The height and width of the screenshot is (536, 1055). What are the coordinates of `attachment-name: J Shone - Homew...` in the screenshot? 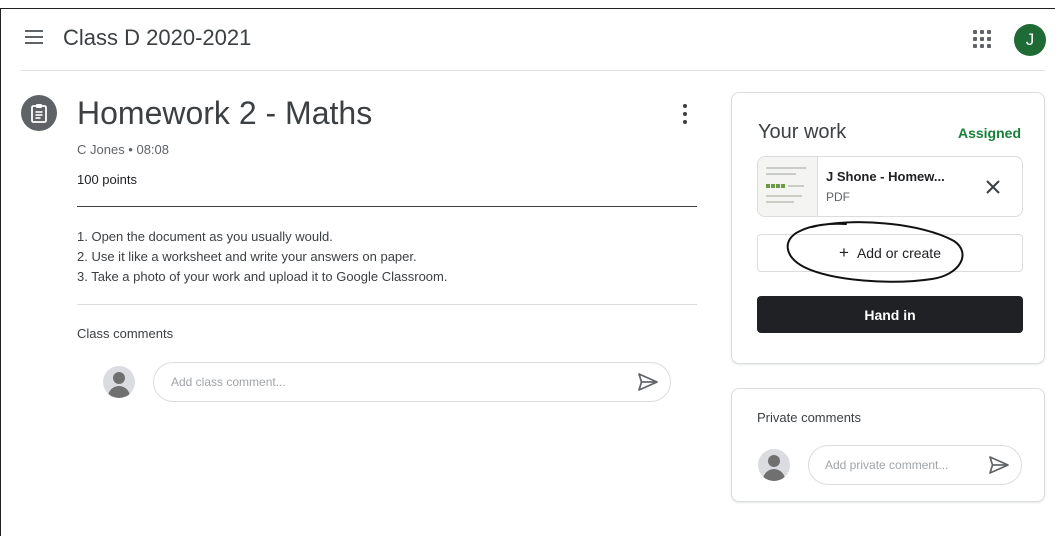 It's located at (885, 176).